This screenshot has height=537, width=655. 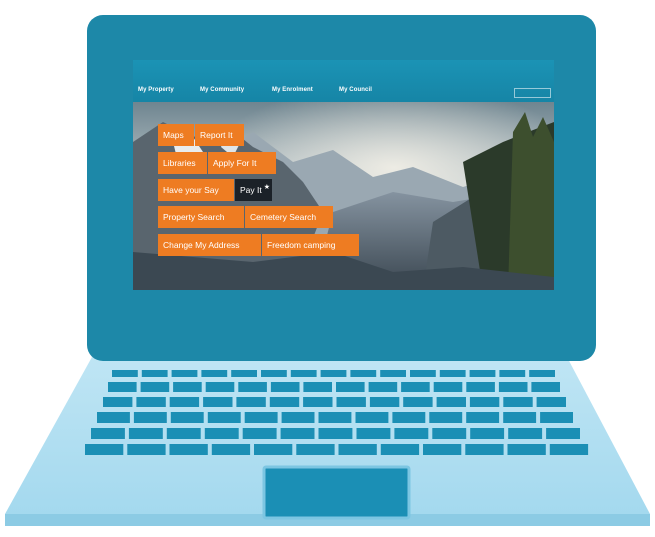 I want to click on nav-my-community: My Community, so click(x=222, y=90).